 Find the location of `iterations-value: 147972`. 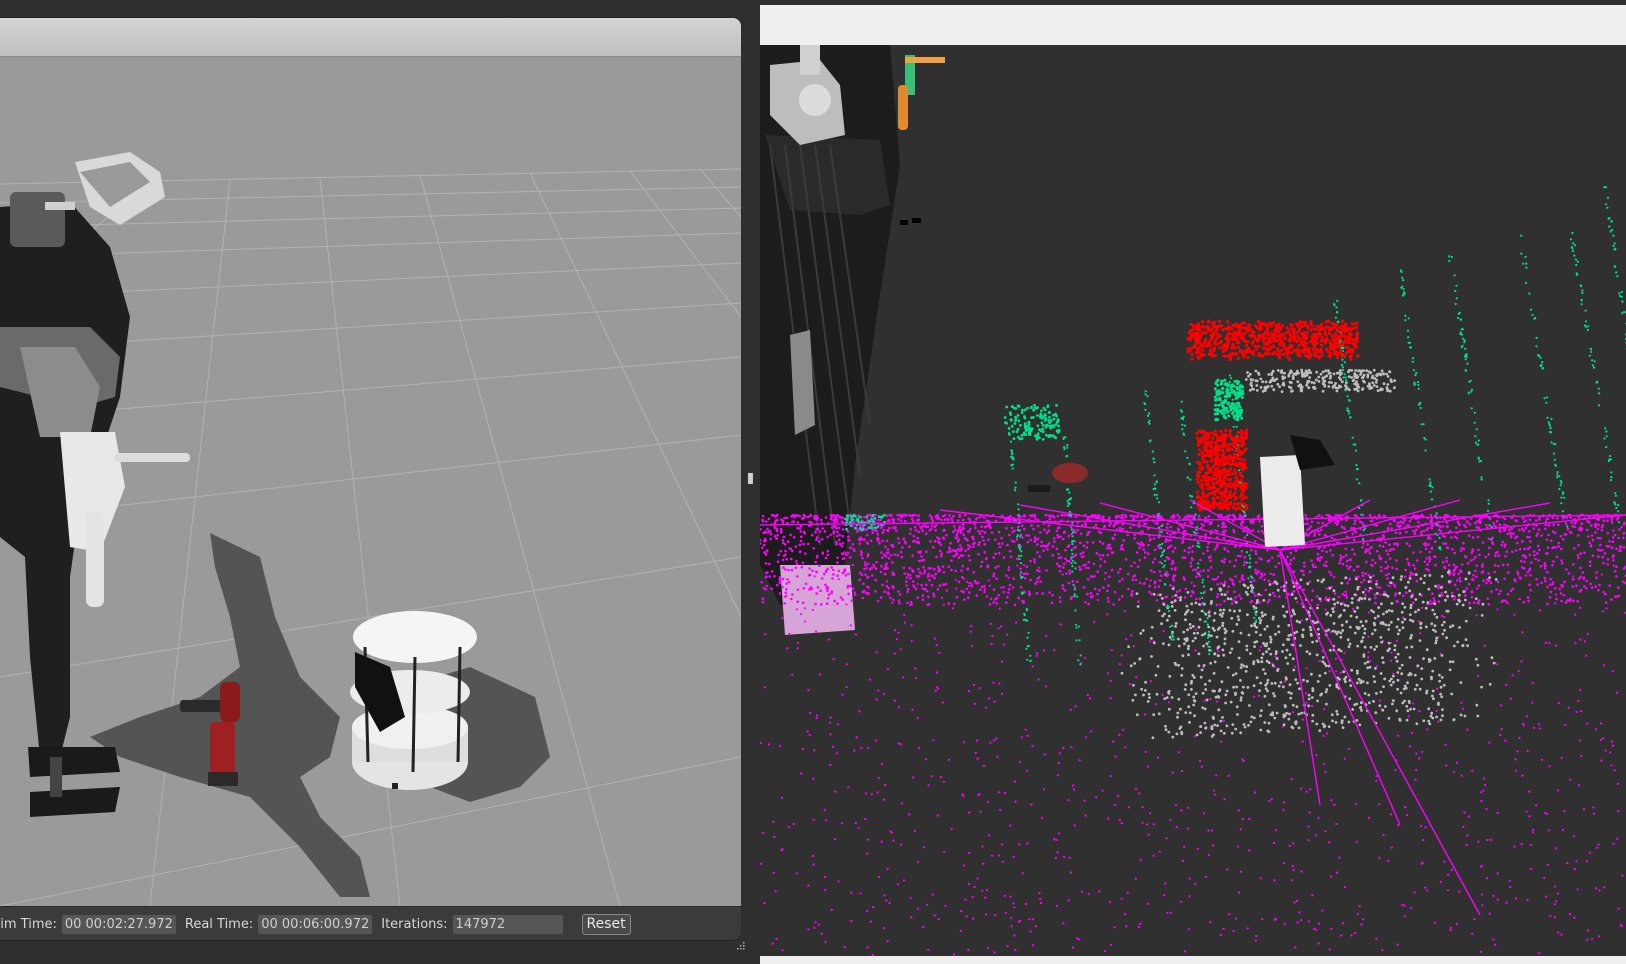

iterations-value: 147972 is located at coordinates (507, 924).